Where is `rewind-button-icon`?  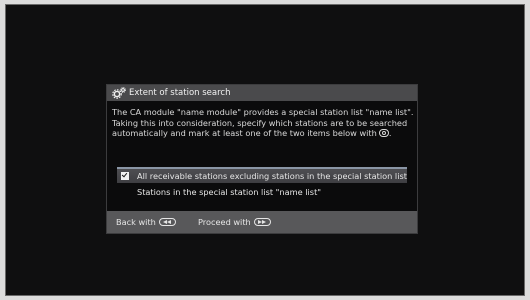 rewind-button-icon is located at coordinates (167, 222).